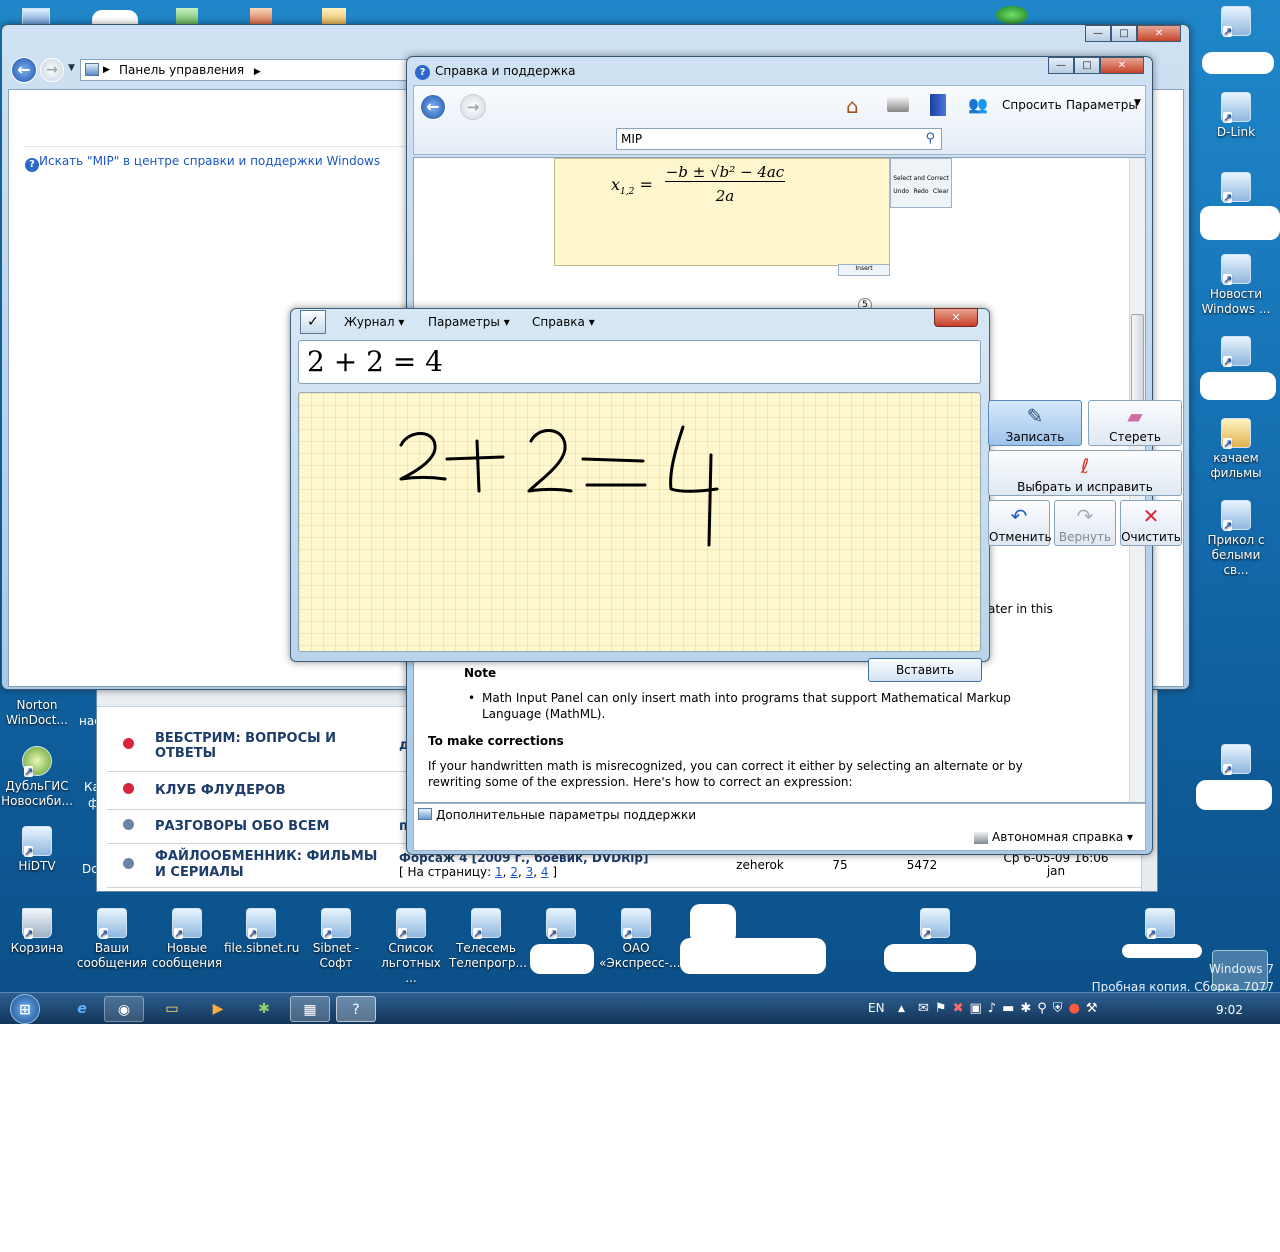 The height and width of the screenshot is (1252, 1280). Describe the element at coordinates (978, 1008) in the screenshot. I see `device-icon: ▣` at that location.